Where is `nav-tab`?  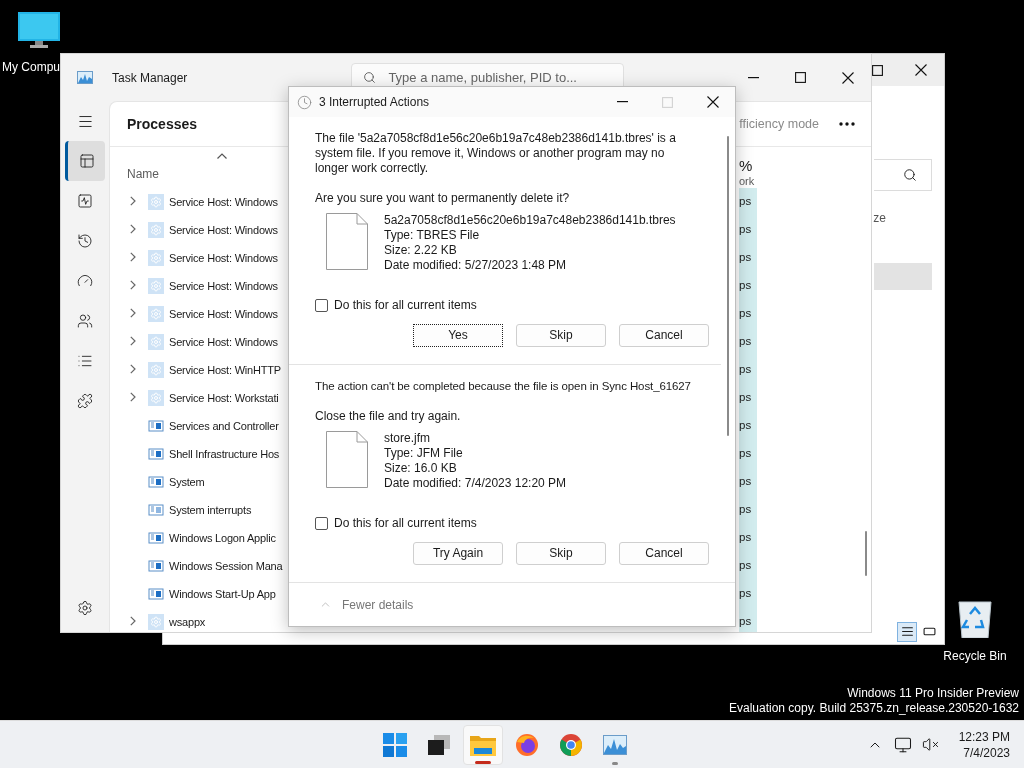
nav-tab is located at coordinates (85, 161).